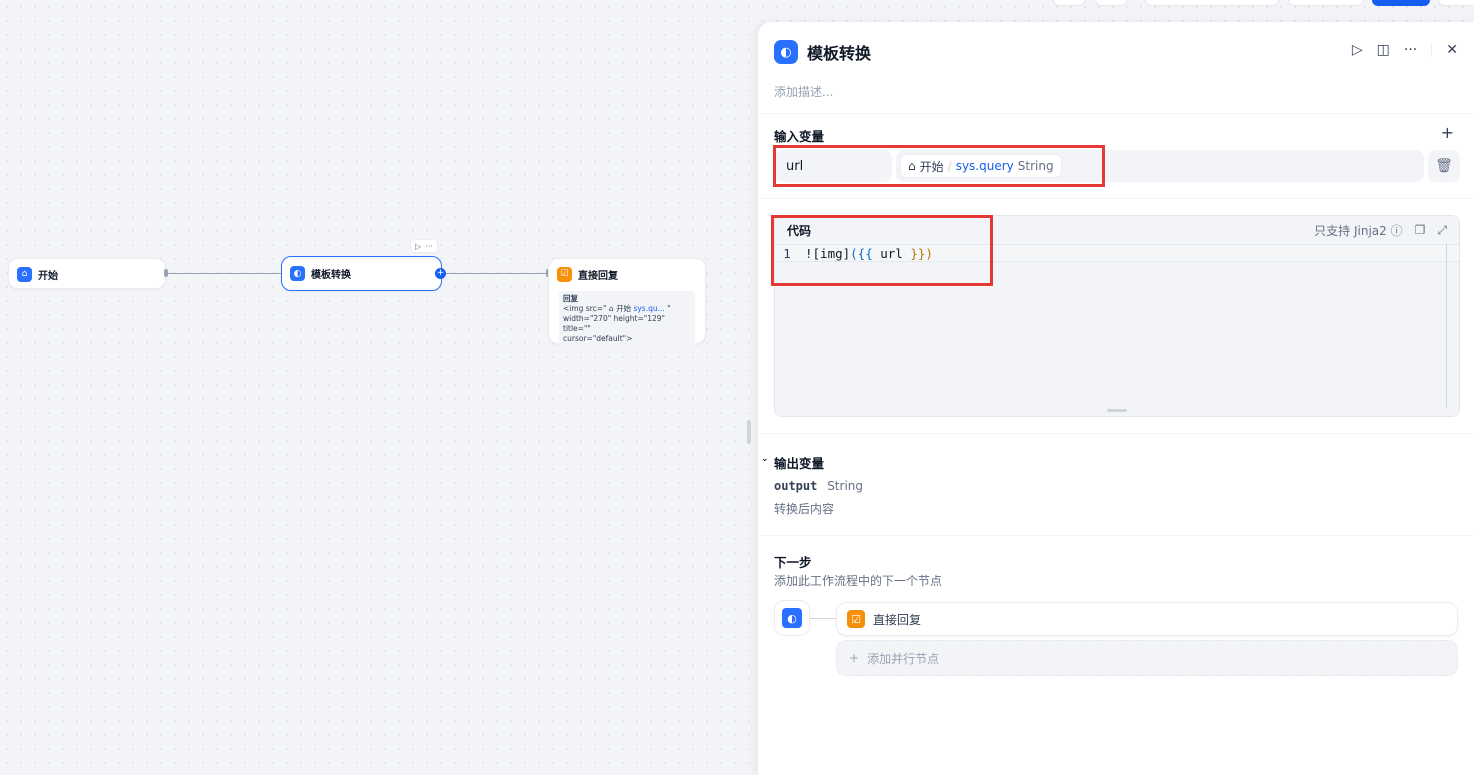 Image resolution: width=1474 pixels, height=775 pixels. What do you see at coordinates (1147, 658) in the screenshot?
I see `add-parallel-node-button: + 添加并行节点` at bounding box center [1147, 658].